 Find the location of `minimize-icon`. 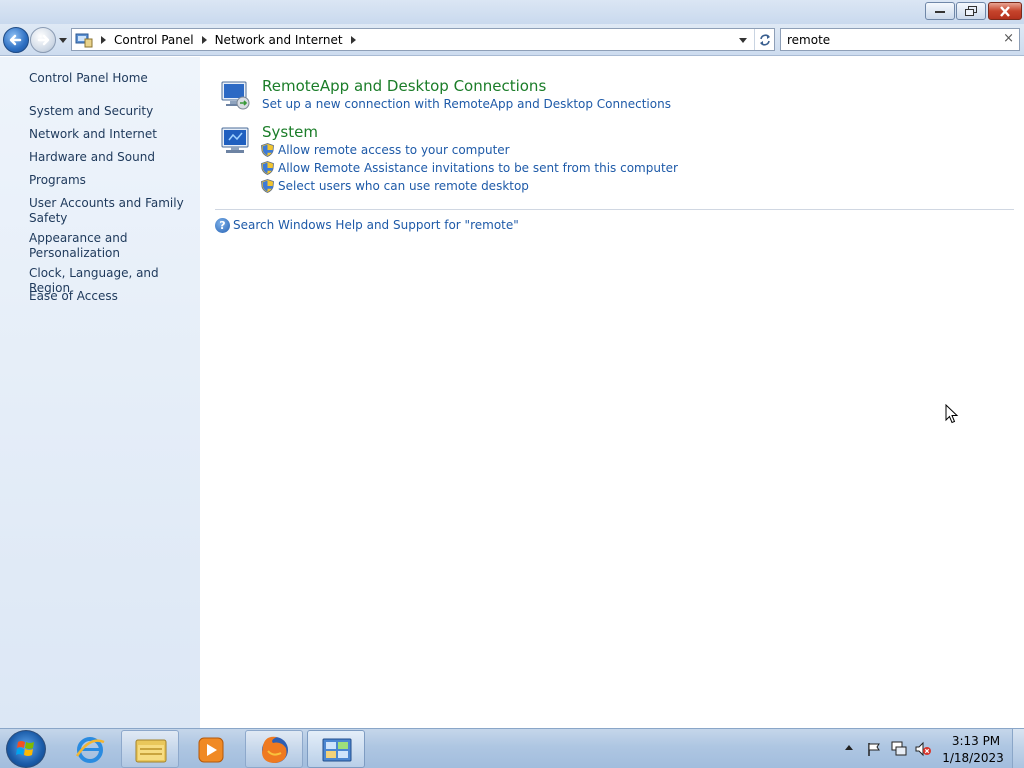

minimize-icon is located at coordinates (940, 12).